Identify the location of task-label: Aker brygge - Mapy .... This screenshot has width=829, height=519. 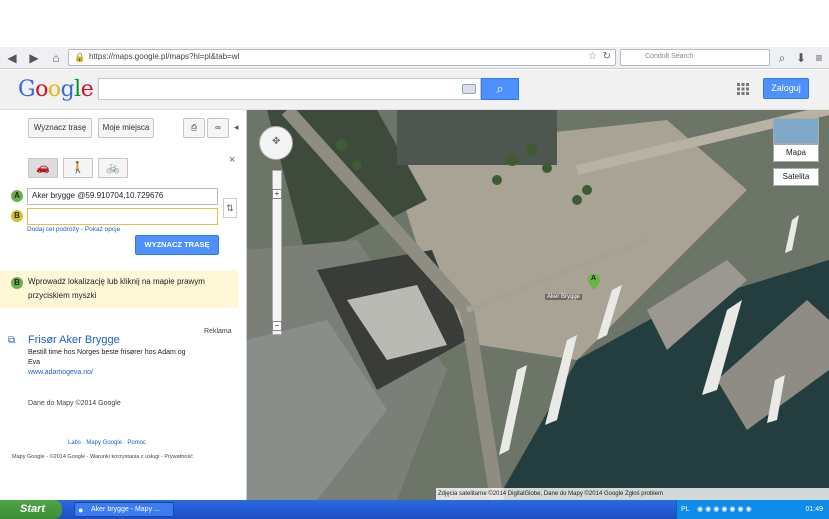
(125, 509).